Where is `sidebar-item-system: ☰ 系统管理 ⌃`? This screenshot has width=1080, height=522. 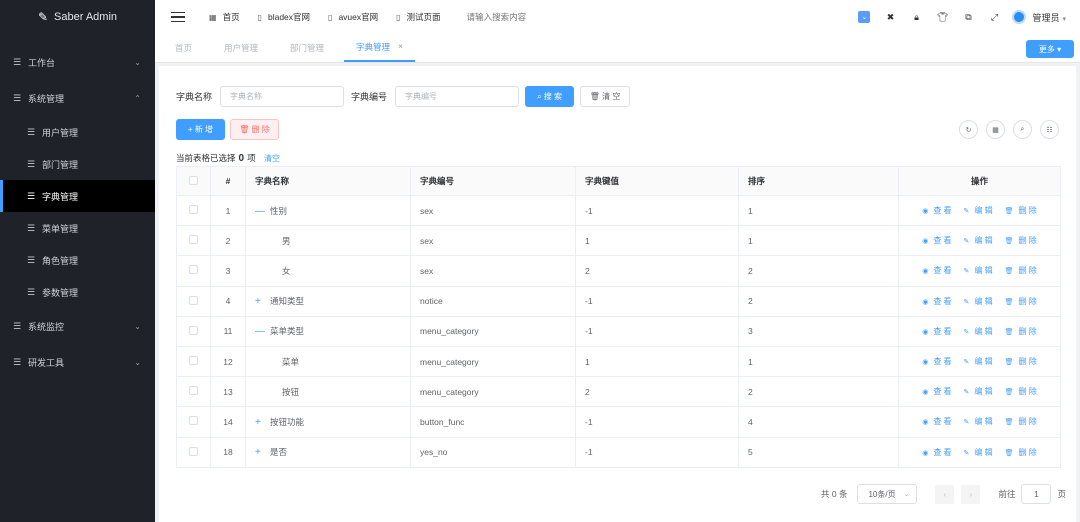
sidebar-item-system: ☰ 系统管理 ⌃ is located at coordinates (77, 98).